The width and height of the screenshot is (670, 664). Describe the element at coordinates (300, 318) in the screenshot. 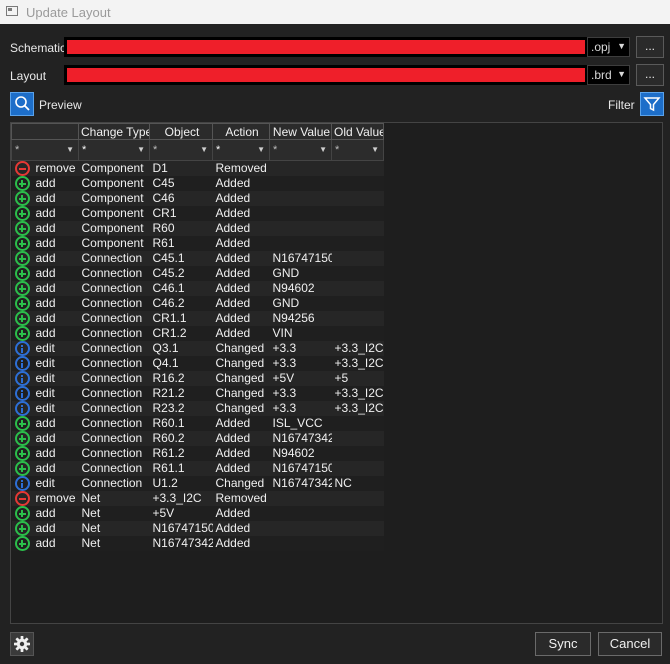

I see `new-value-cell: N94256` at that location.